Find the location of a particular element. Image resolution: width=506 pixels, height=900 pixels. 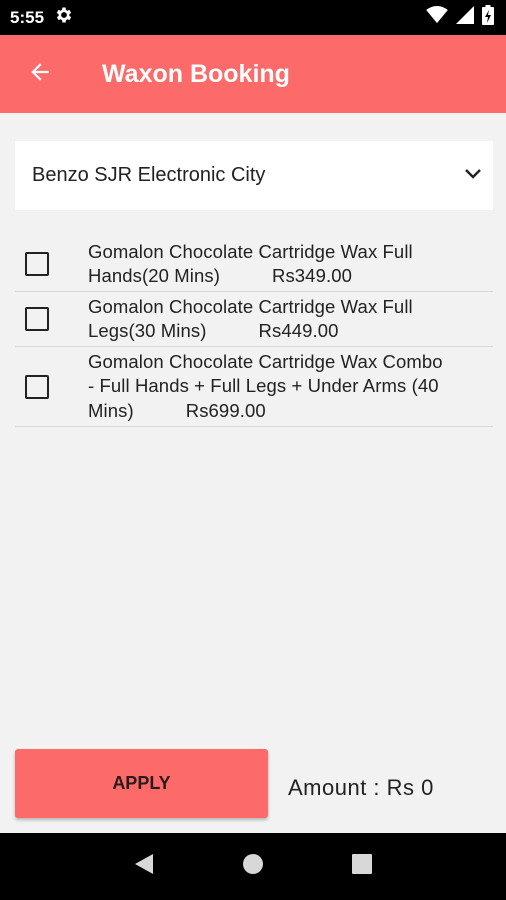

page-title: Waxon Booking is located at coordinates (196, 73).